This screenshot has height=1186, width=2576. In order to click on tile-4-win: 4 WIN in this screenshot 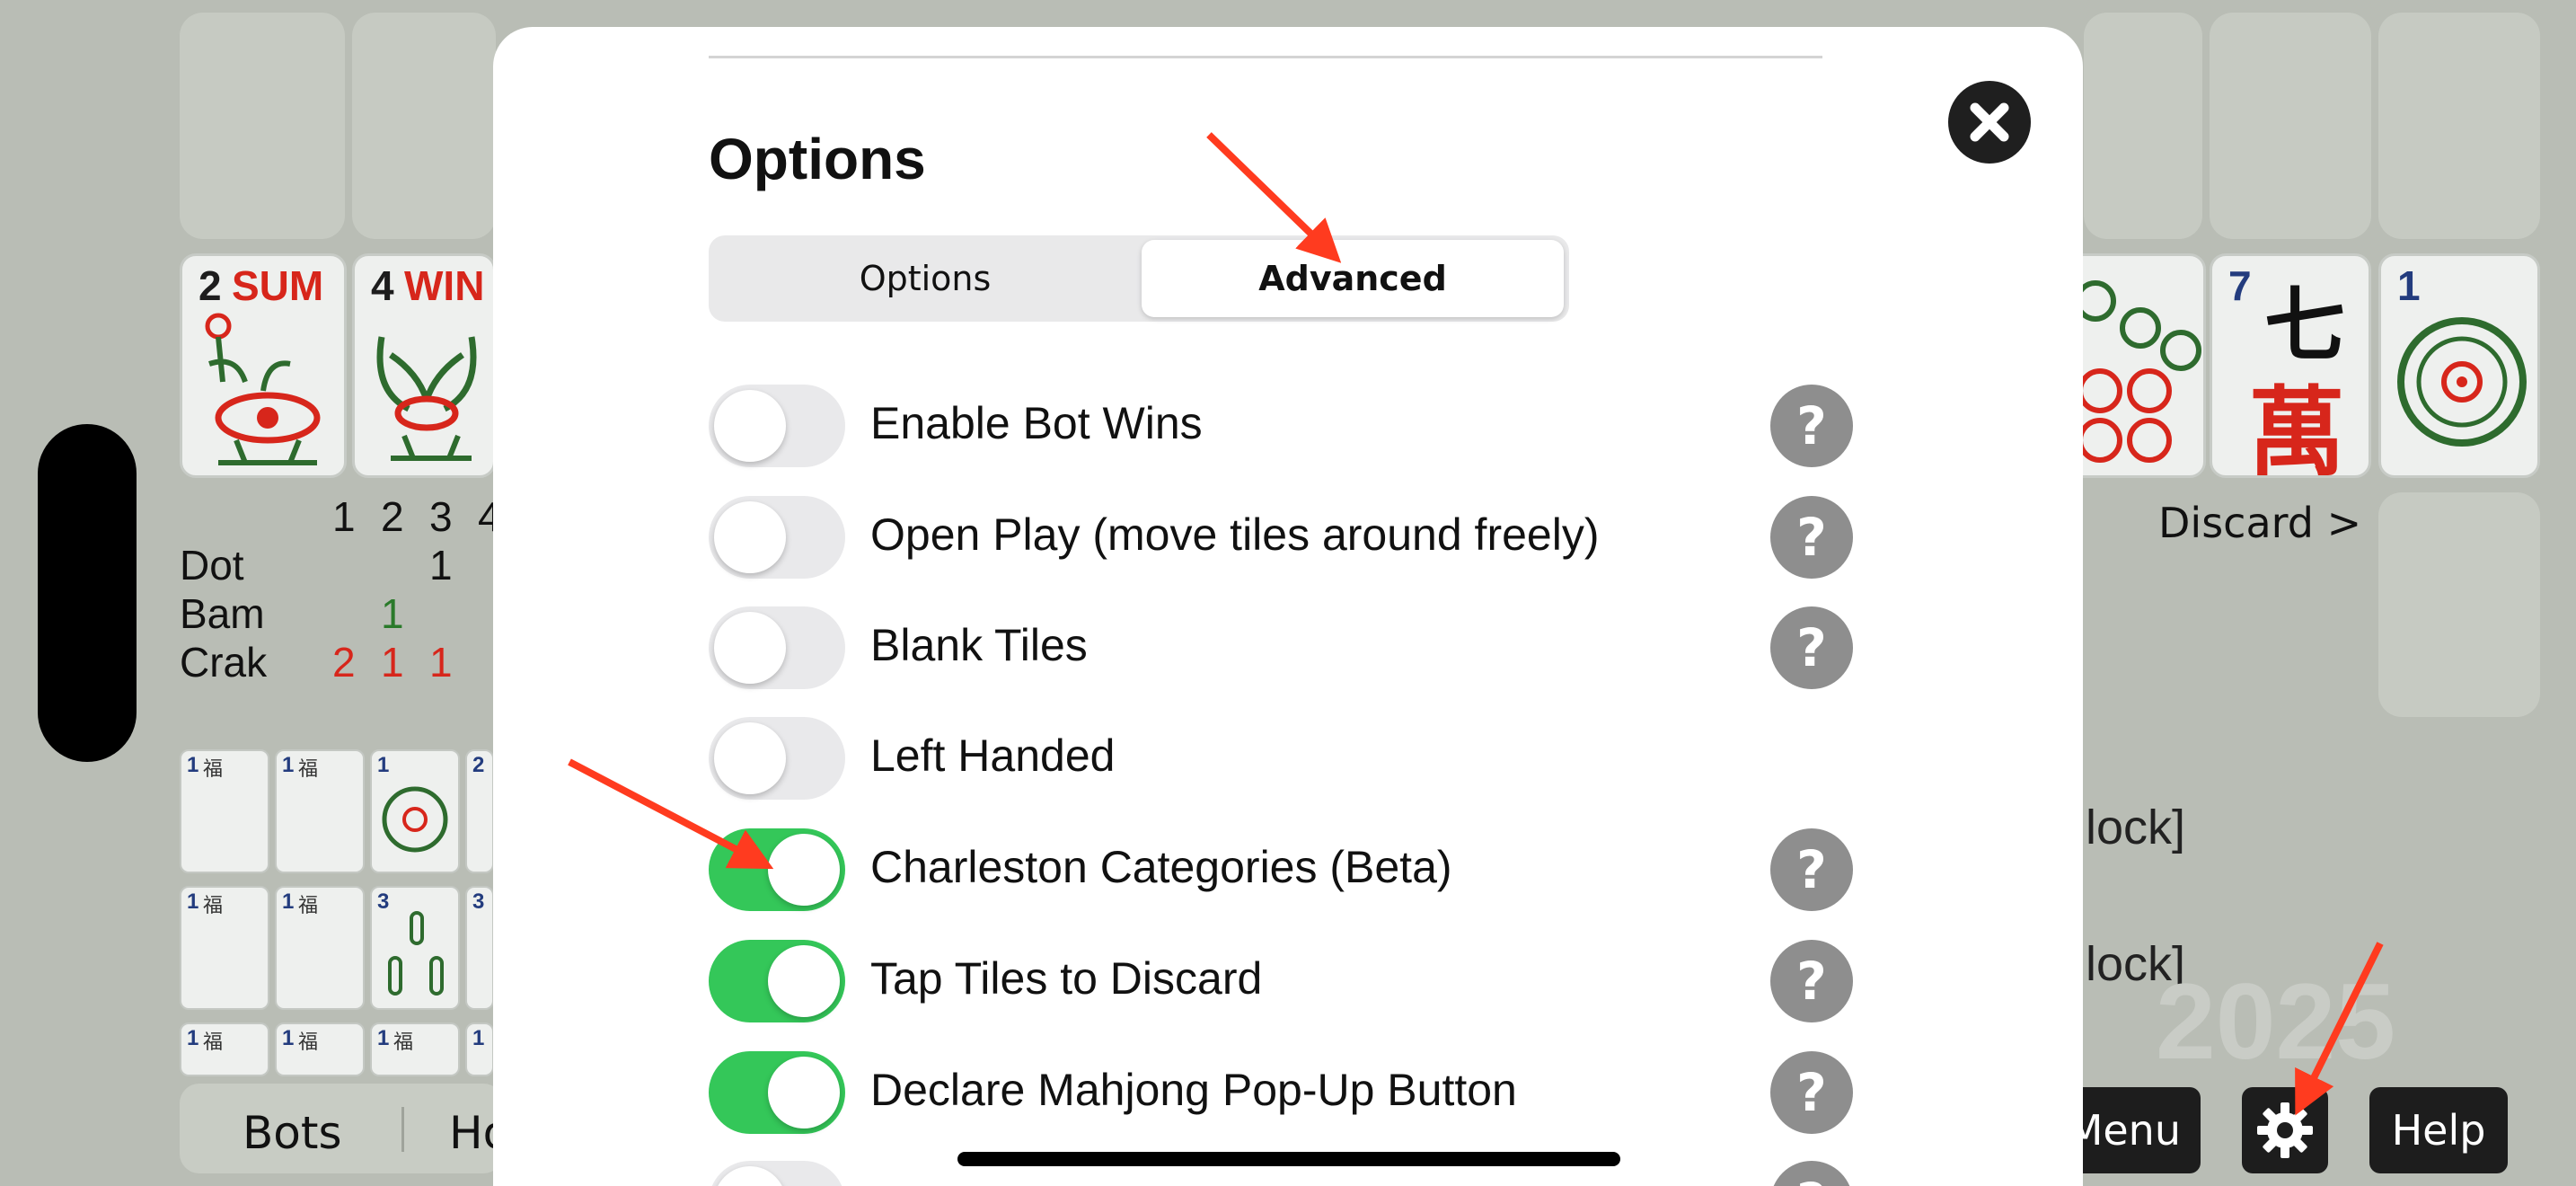, I will do `click(424, 365)`.